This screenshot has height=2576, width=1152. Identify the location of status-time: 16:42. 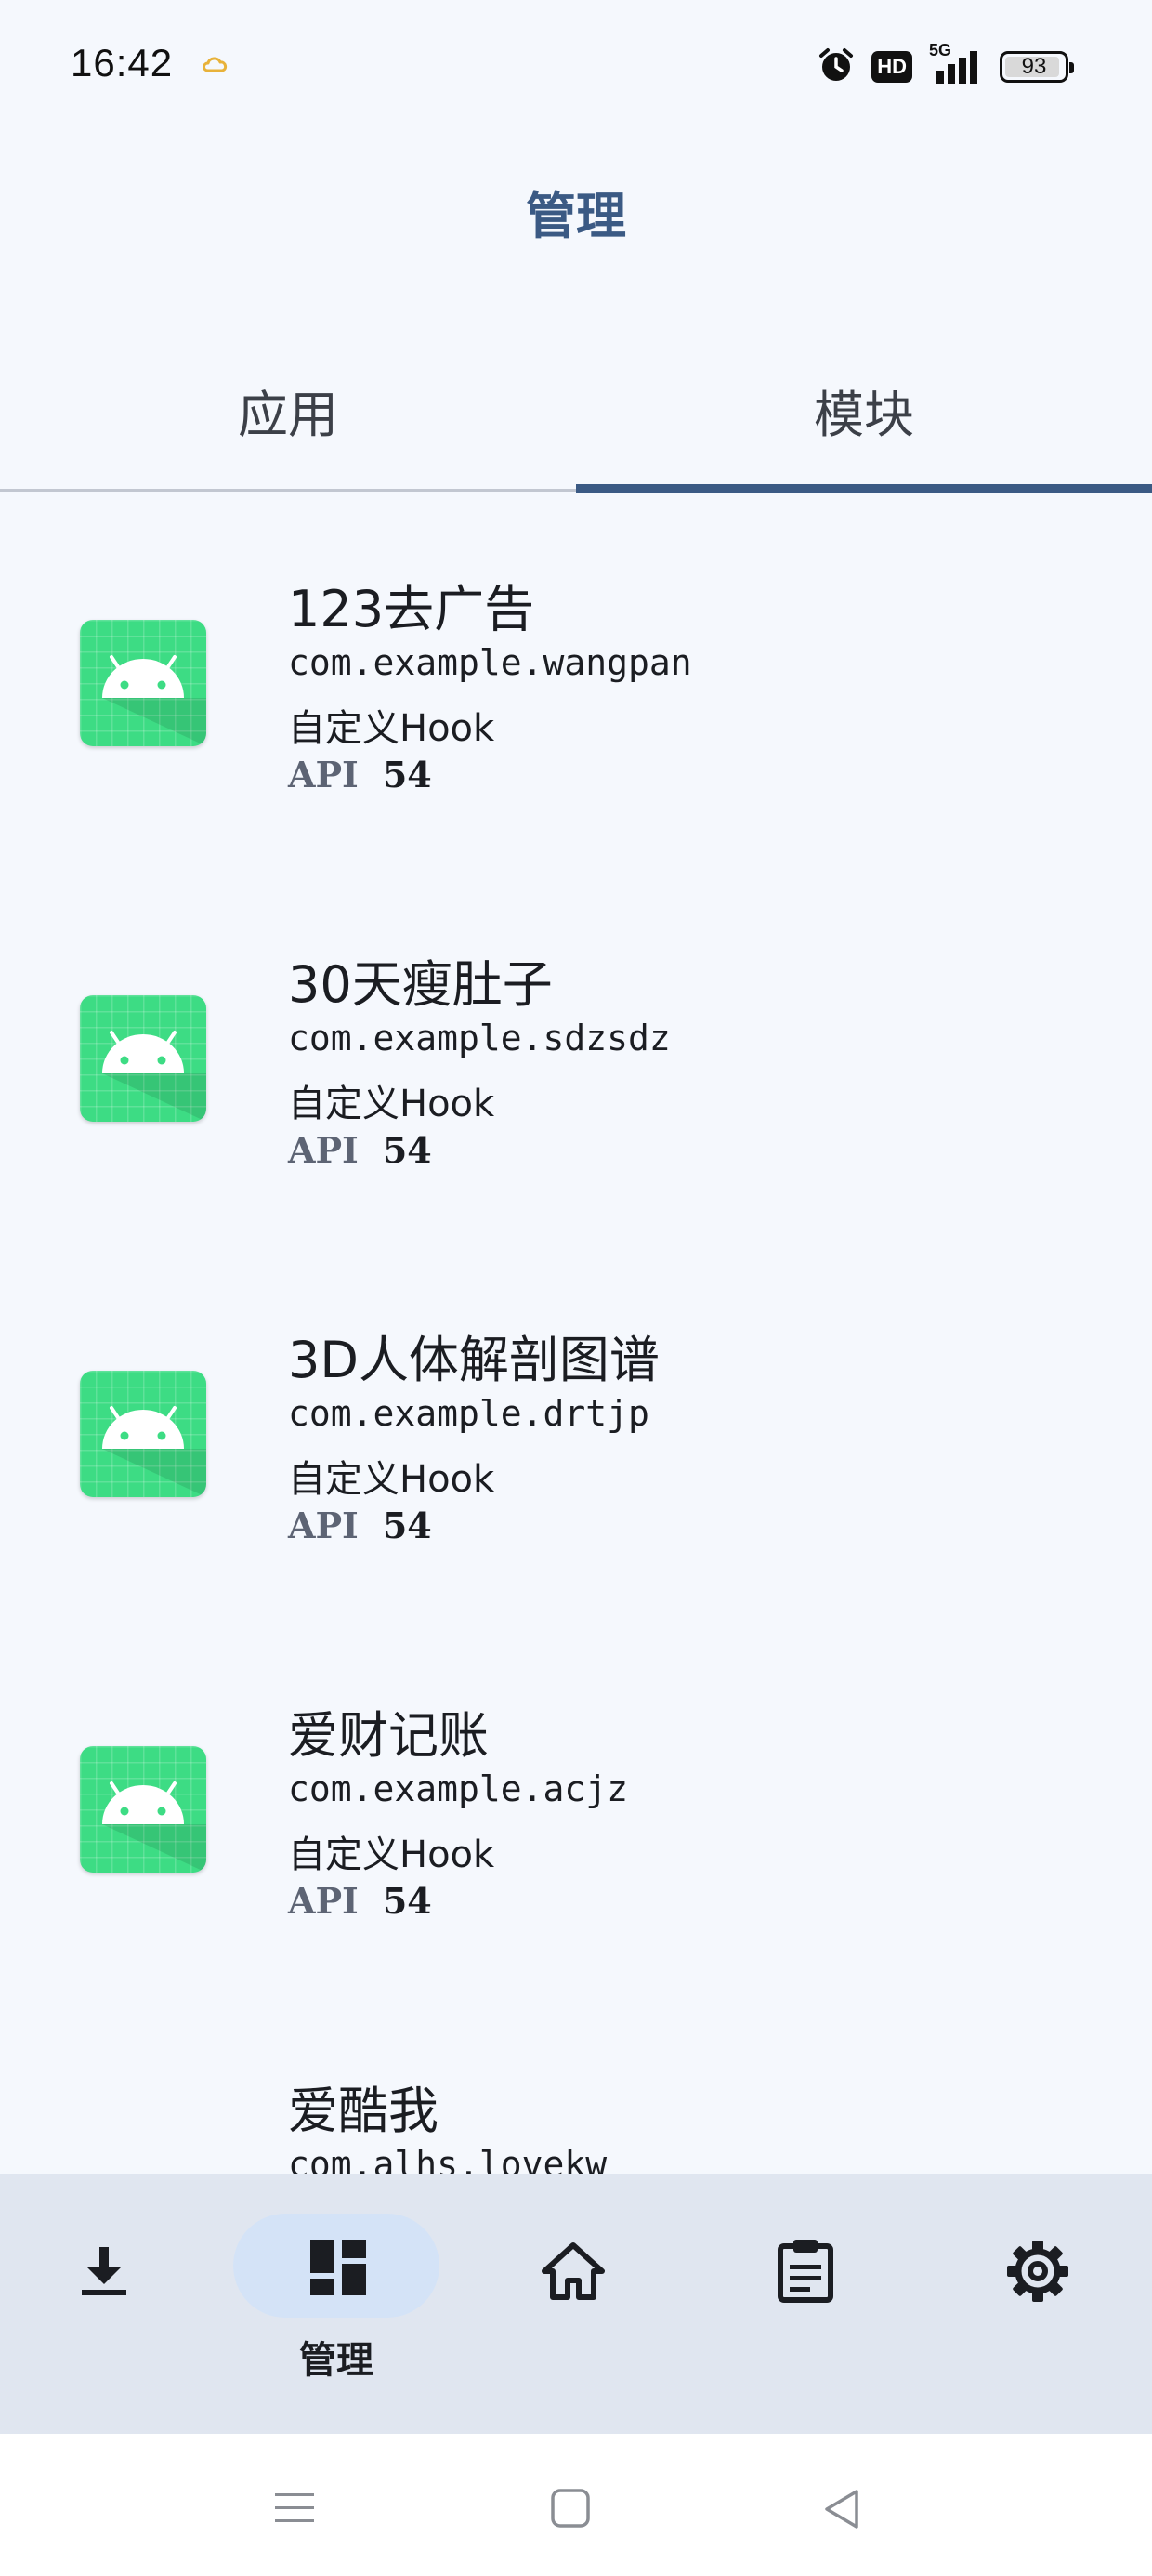
(122, 63).